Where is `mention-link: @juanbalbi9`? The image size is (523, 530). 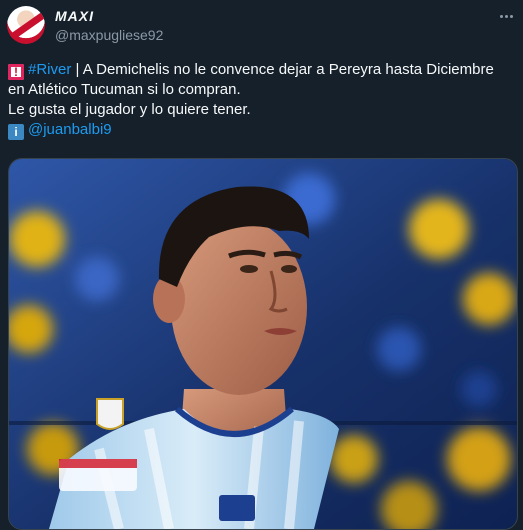
mention-link: @juanbalbi9 is located at coordinates (70, 129).